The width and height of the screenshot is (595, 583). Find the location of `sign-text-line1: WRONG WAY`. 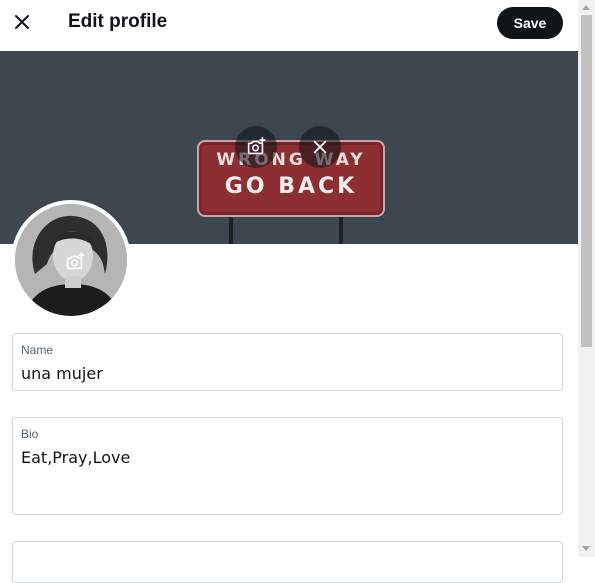

sign-text-line1: WRONG WAY is located at coordinates (291, 160).